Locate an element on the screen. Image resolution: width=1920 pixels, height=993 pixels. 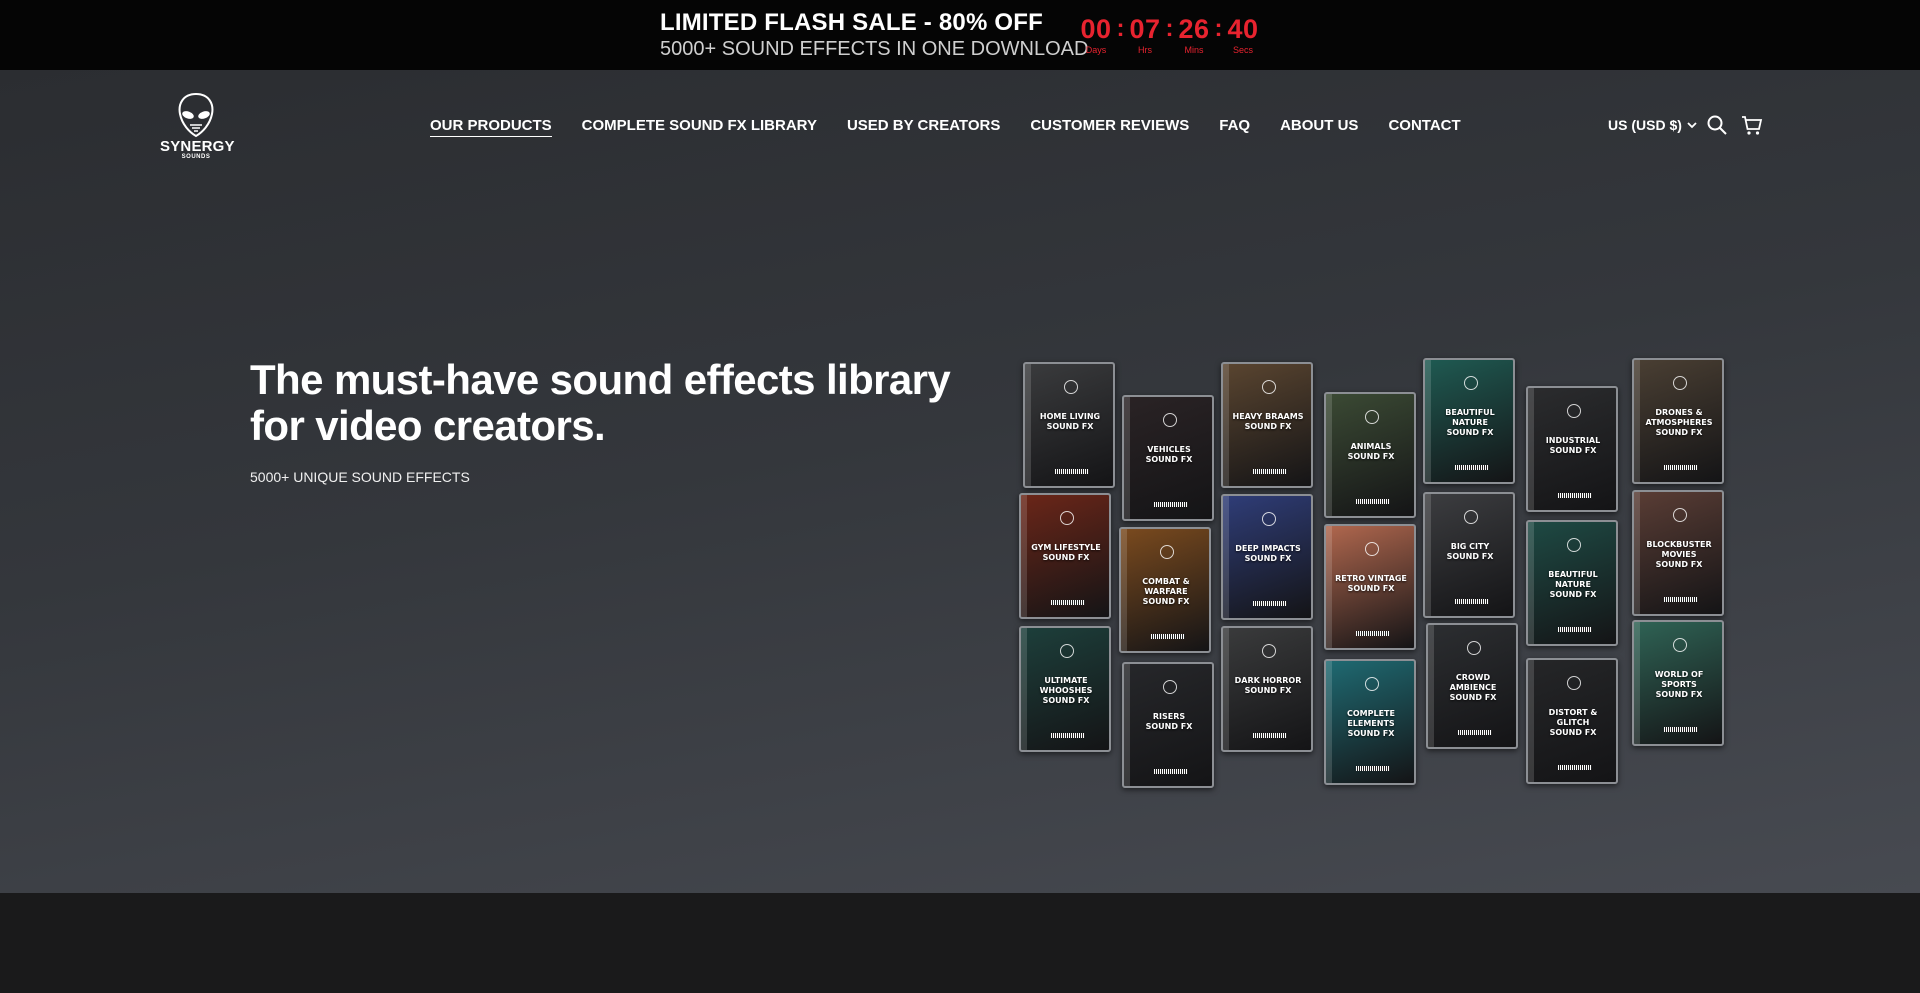
product-pack: BLOCKBUSTER MOVIES SOUND FX is located at coordinates (1678, 553).